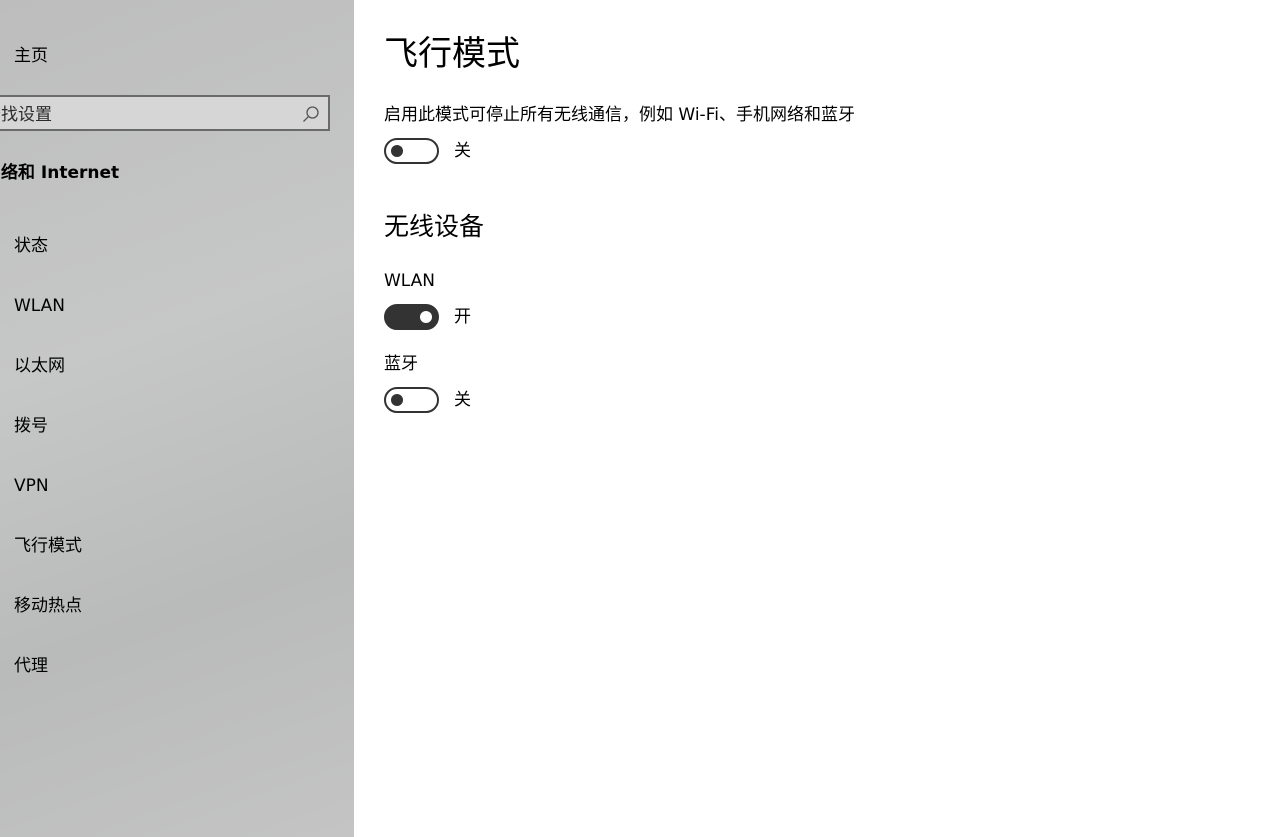  I want to click on bluetooth-label: 蓝牙, so click(401, 364).